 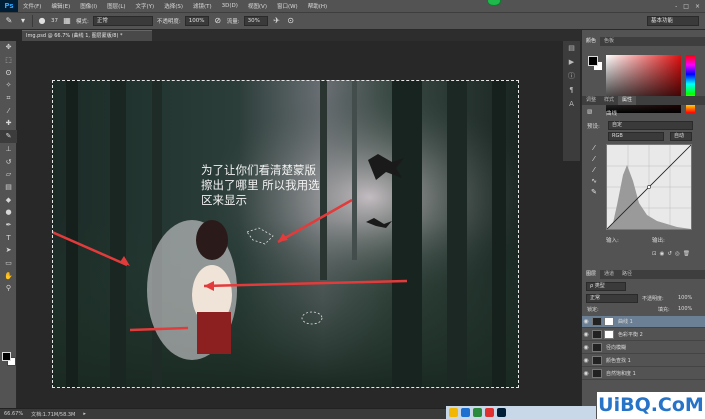 I want to click on minimize-button: -, so click(x=676, y=6).